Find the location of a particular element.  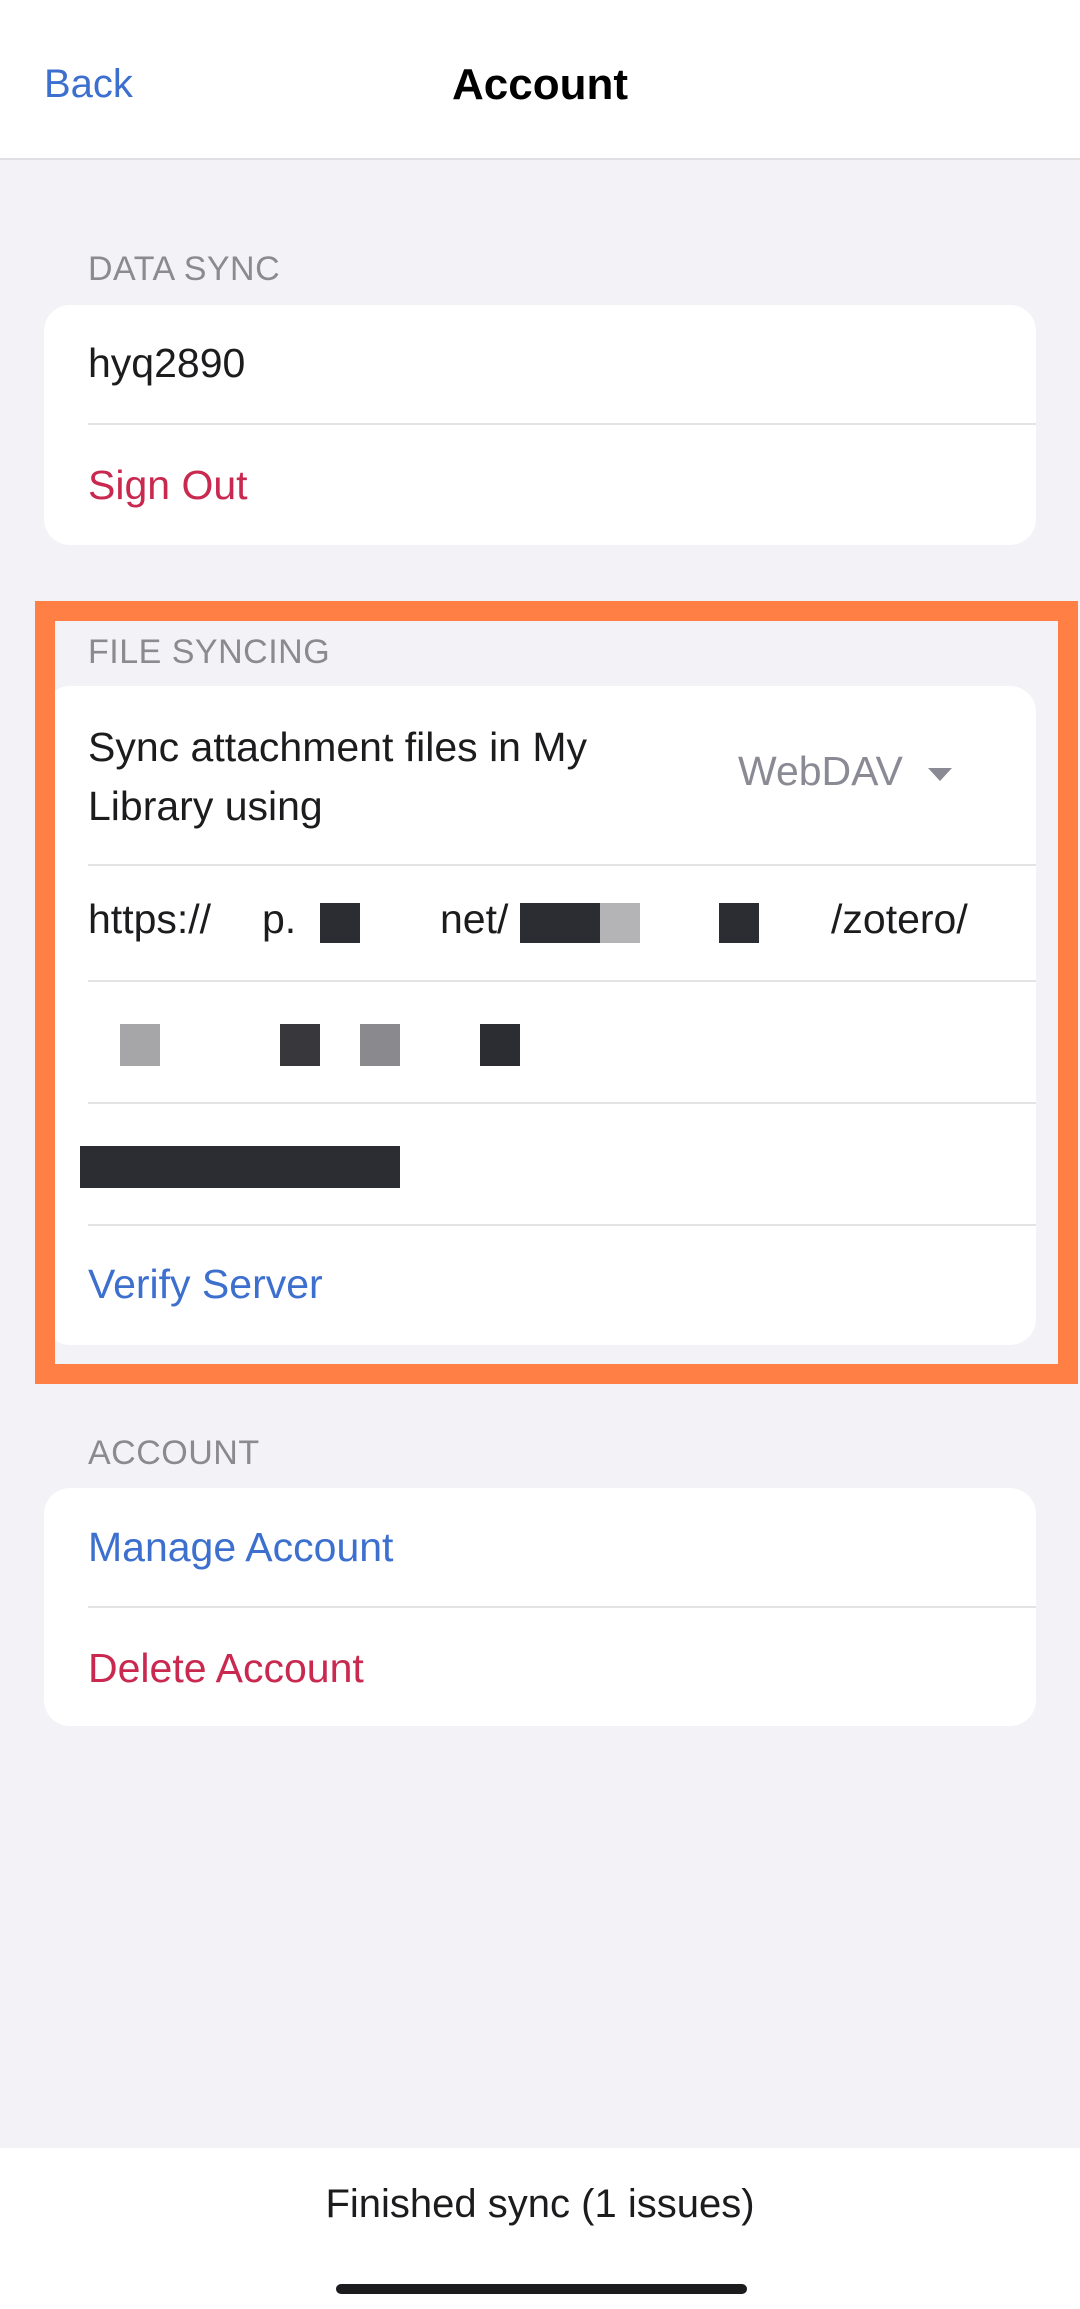

manage-account-button: Manage Account is located at coordinates (240, 1547).